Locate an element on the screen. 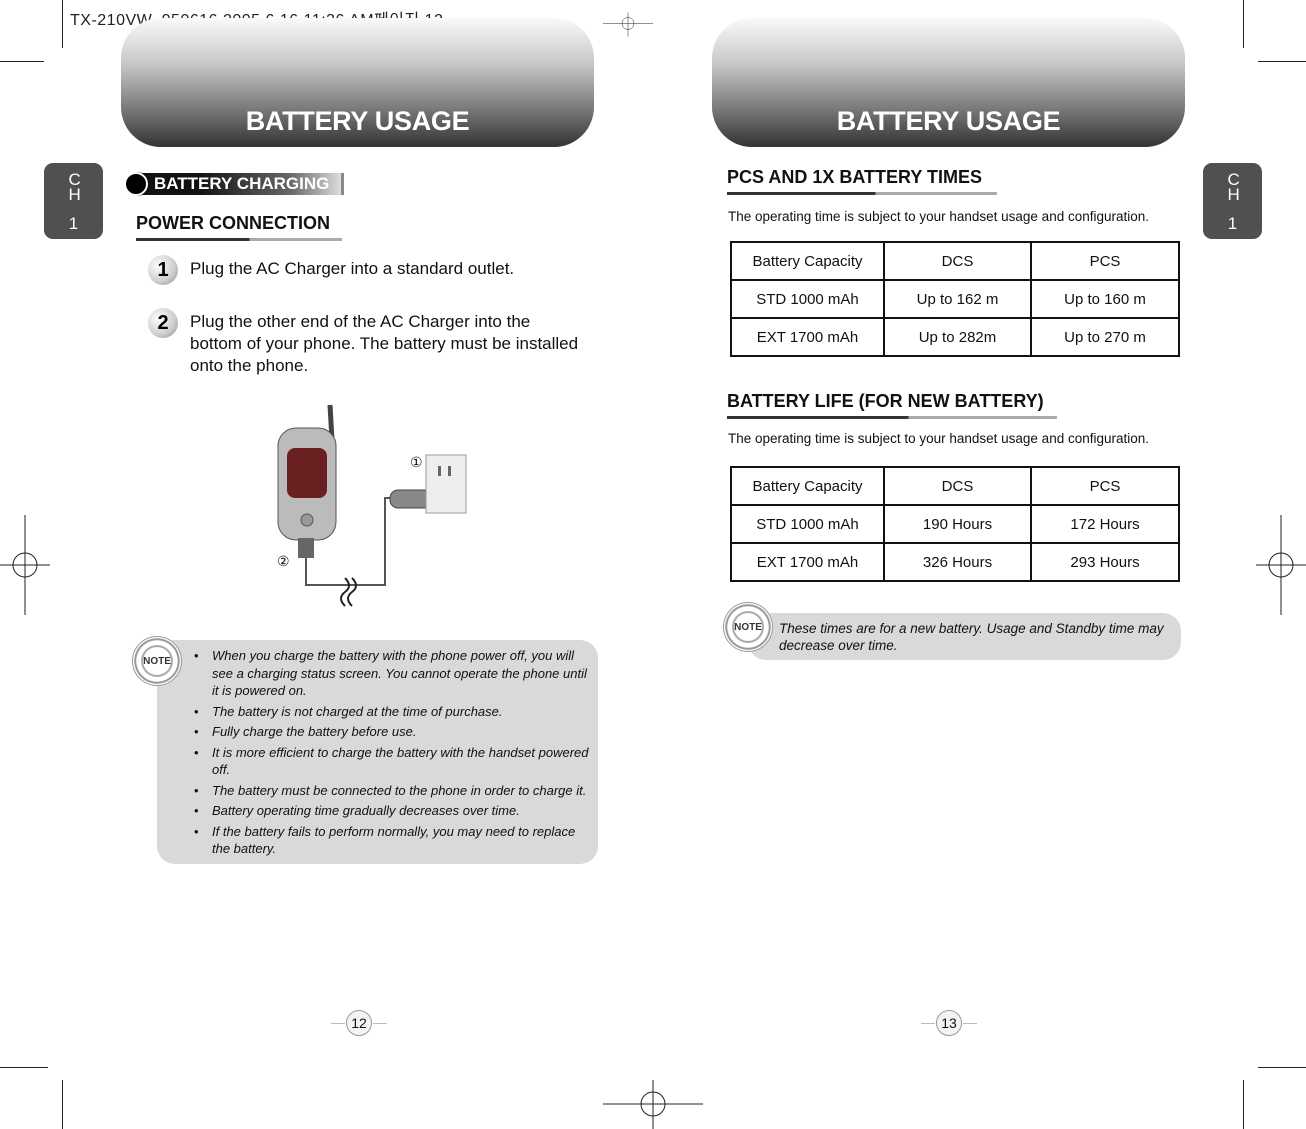 Image resolution: width=1306 pixels, height=1129 pixels. table-cell: Up to 160 m is located at coordinates (1105, 299).